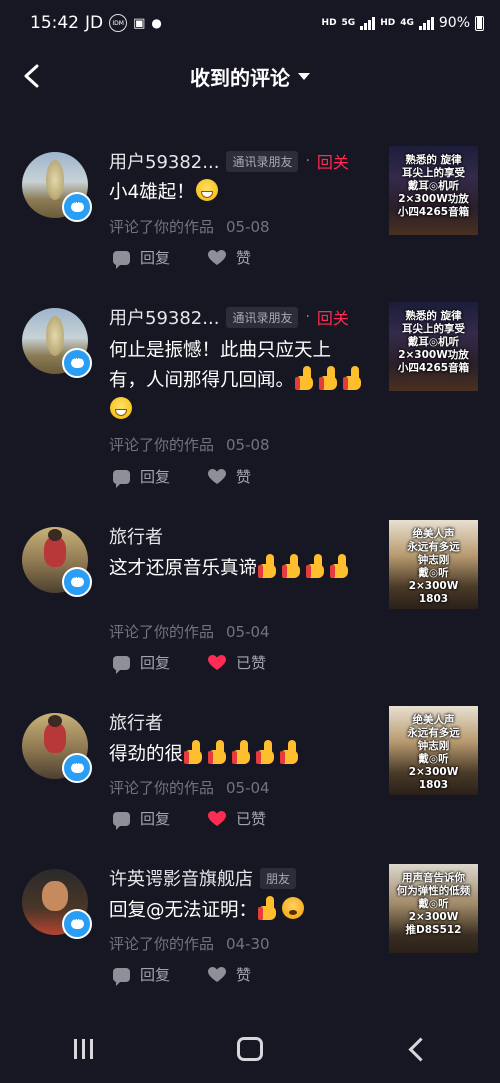 This screenshot has height=1083, width=500. I want to click on comment-header: 旅行者, so click(136, 536).